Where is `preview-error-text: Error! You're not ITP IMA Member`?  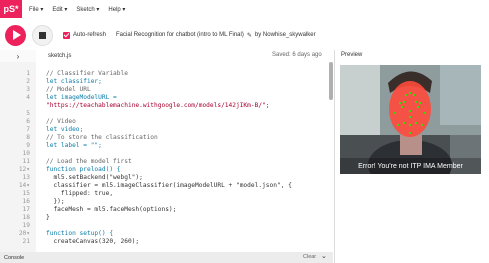
preview-error-text: Error! You're not ITP IMA Member is located at coordinates (410, 166).